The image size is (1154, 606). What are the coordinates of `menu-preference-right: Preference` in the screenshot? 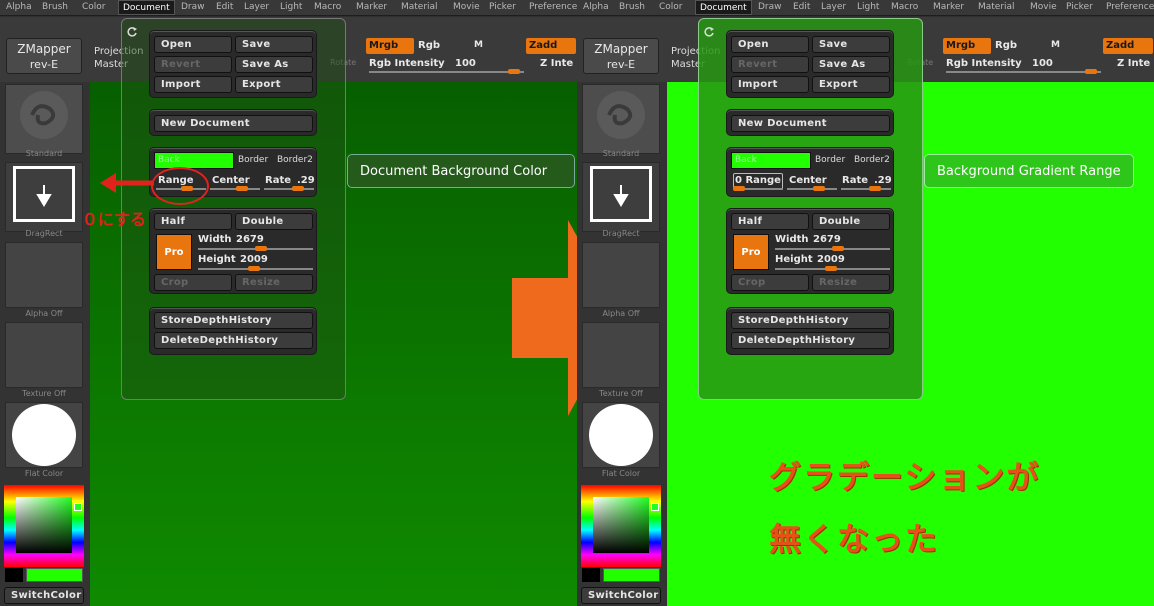 It's located at (1130, 7).